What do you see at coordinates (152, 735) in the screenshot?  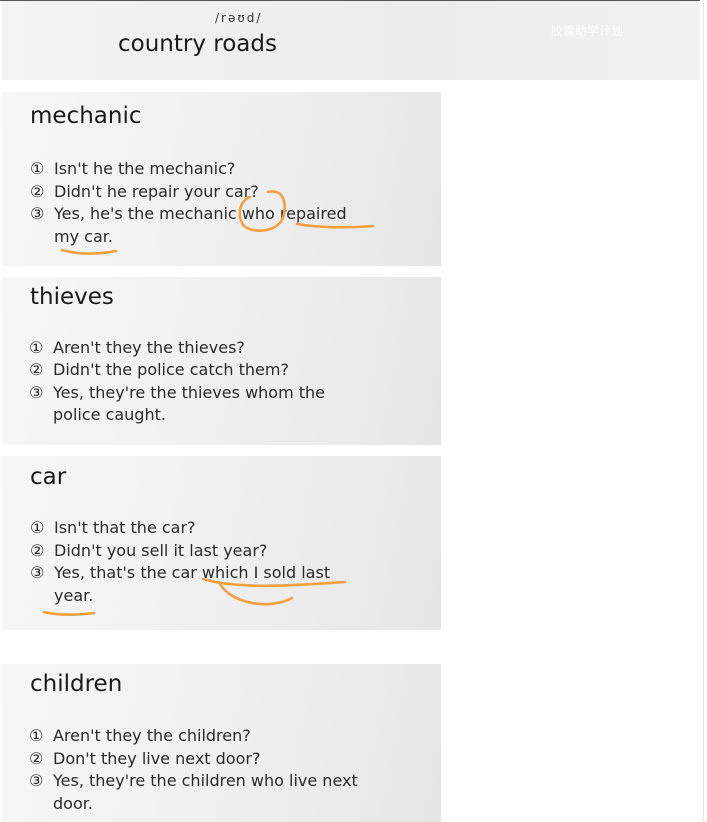 I see `sentence-text: Aren't they the children?` at bounding box center [152, 735].